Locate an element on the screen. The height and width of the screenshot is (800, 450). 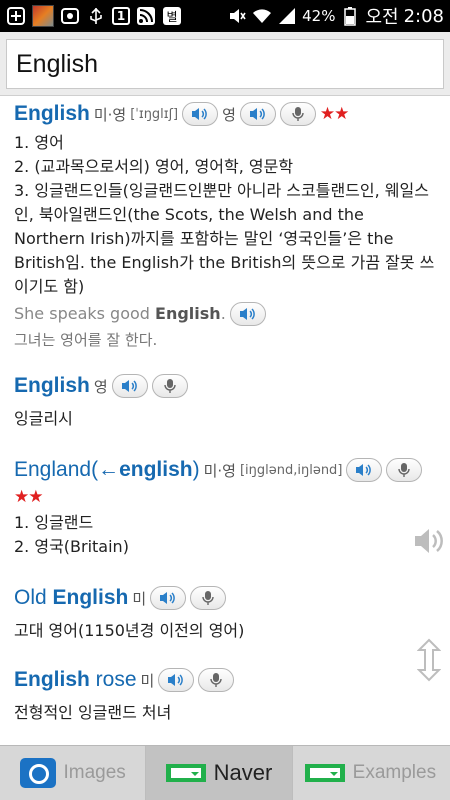
tab-examples-label: Examples is located at coordinates (394, 772).